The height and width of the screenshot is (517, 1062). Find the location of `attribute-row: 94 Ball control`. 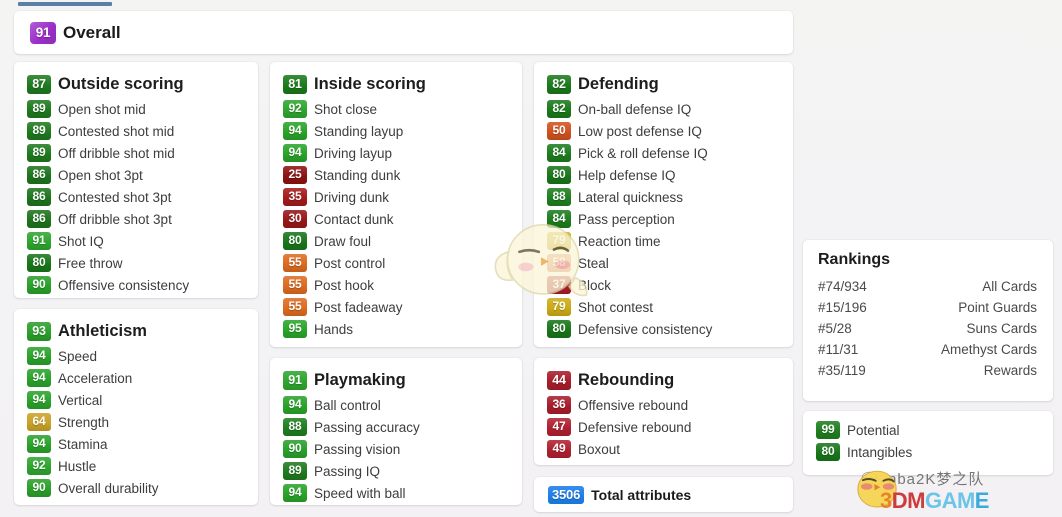

attribute-row: 94 Ball control is located at coordinates (396, 405).